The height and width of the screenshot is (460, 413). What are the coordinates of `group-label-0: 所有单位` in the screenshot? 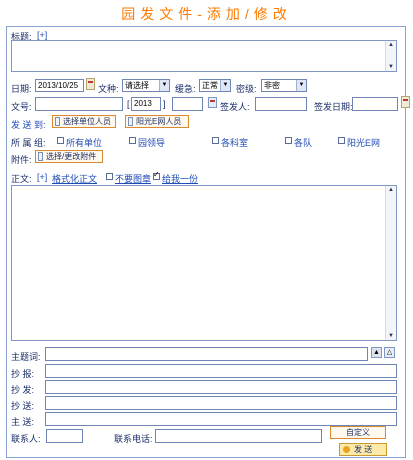 It's located at (84, 143).